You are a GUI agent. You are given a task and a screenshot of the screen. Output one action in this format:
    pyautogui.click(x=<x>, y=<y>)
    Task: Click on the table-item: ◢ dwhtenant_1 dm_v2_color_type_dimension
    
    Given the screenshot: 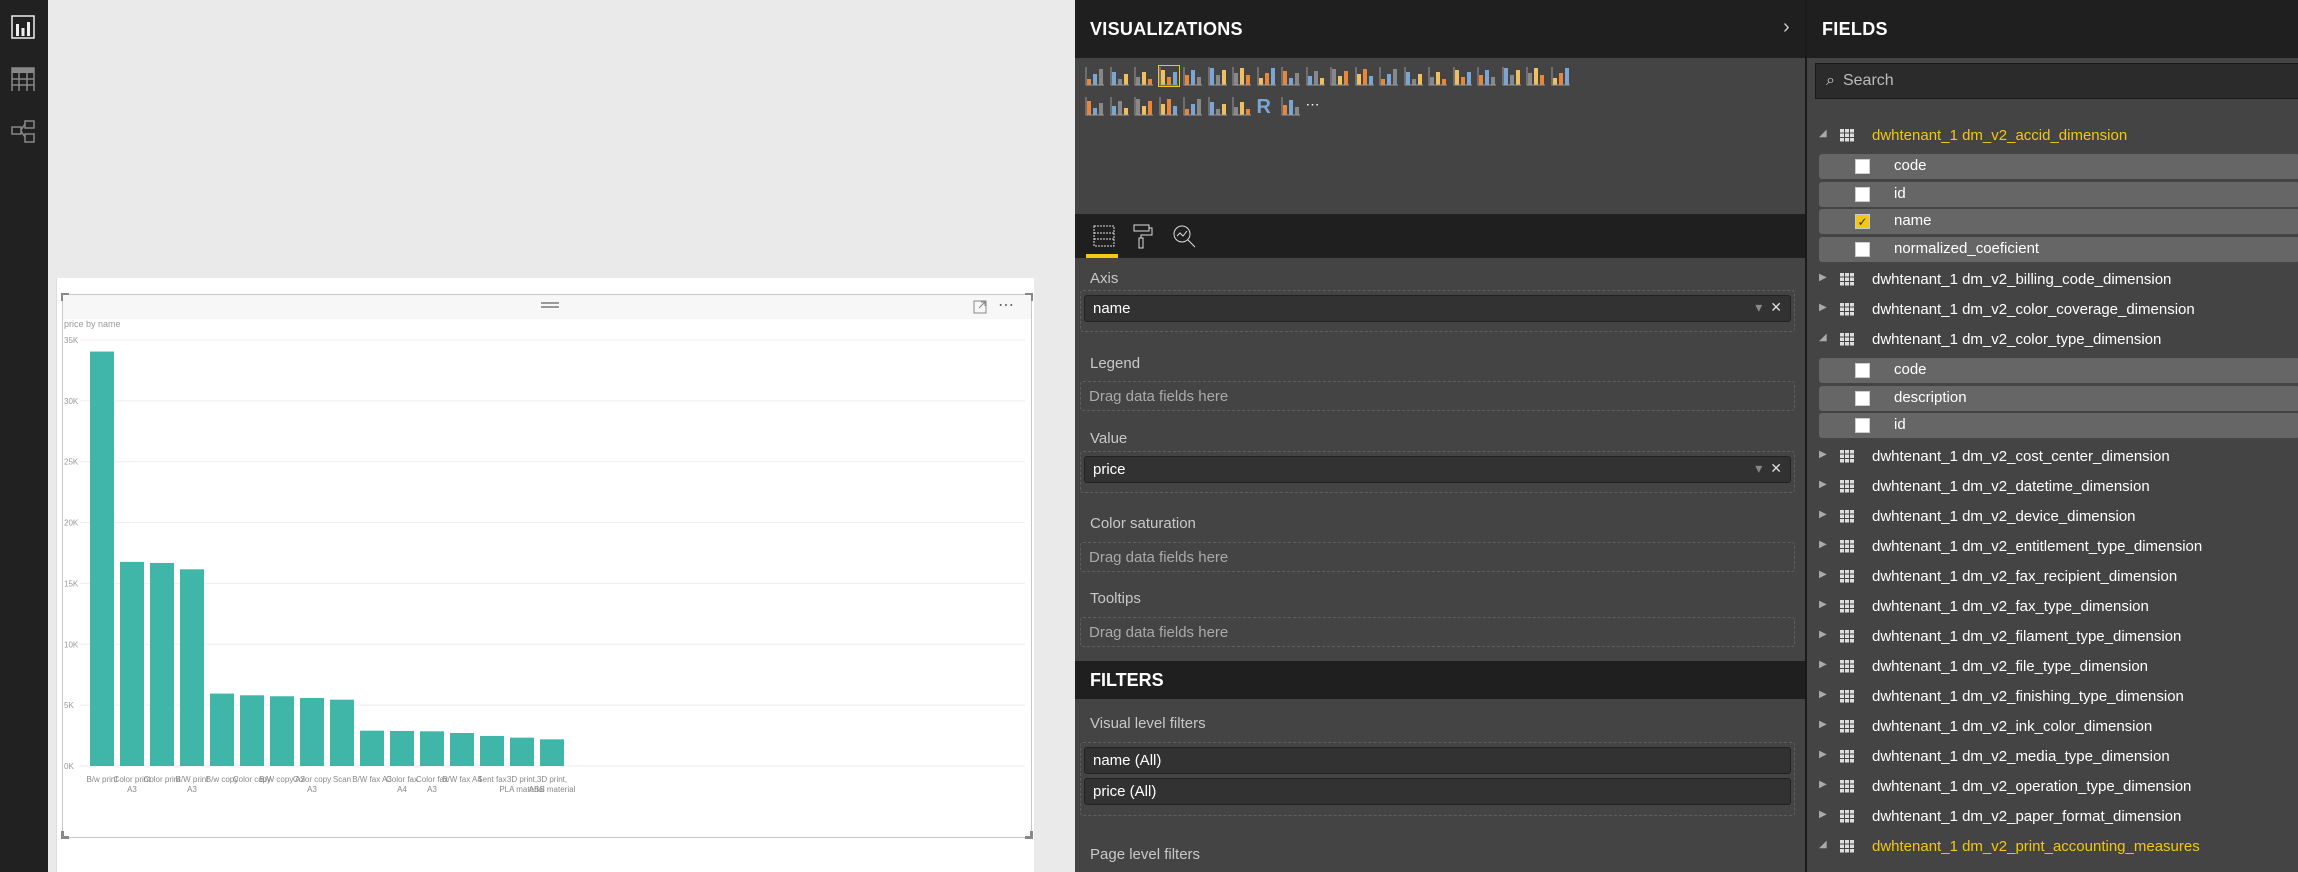 What is the action you would take?
    pyautogui.click(x=2052, y=340)
    